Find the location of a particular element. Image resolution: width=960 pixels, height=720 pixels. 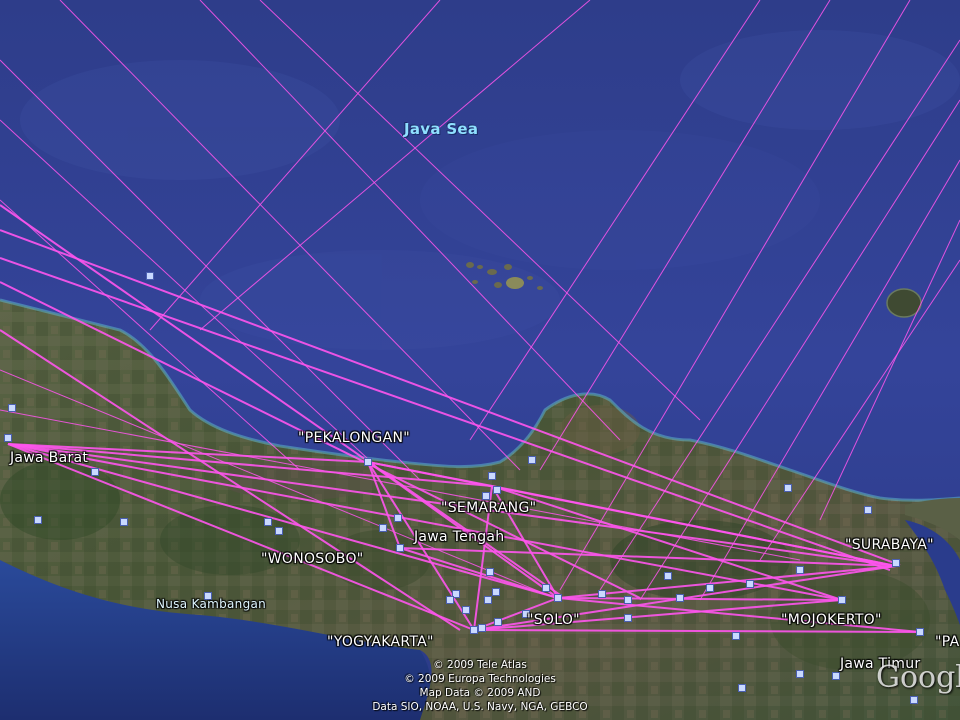

place-label-pekalongan: "PEKALONGAN" is located at coordinates (354, 438).